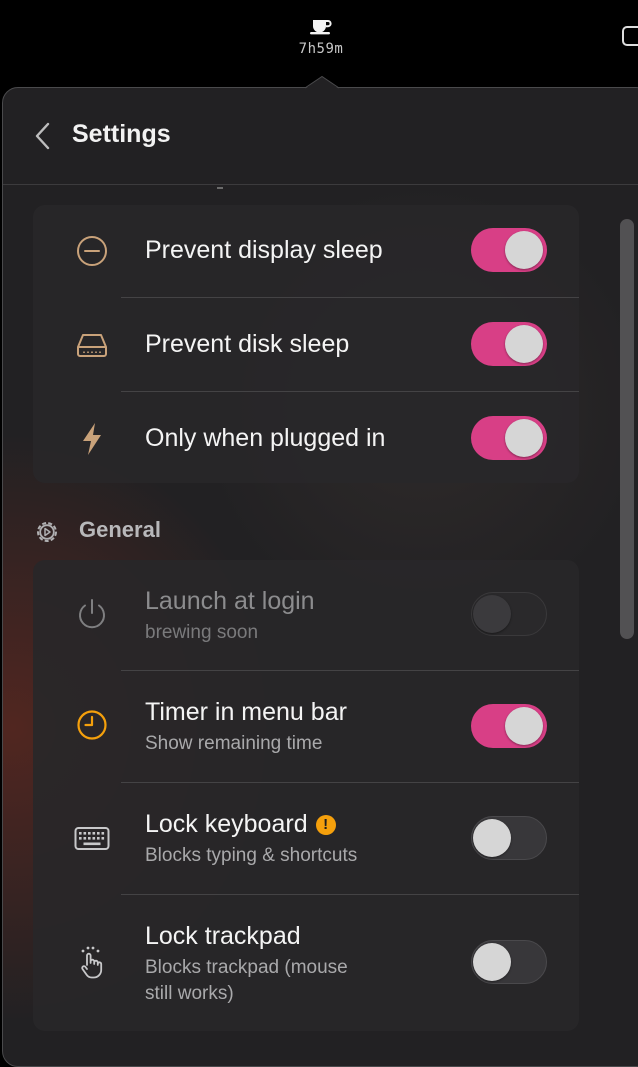 Image resolution: width=638 pixels, height=1067 pixels. What do you see at coordinates (325, 825) in the screenshot?
I see `warning-badge: !` at bounding box center [325, 825].